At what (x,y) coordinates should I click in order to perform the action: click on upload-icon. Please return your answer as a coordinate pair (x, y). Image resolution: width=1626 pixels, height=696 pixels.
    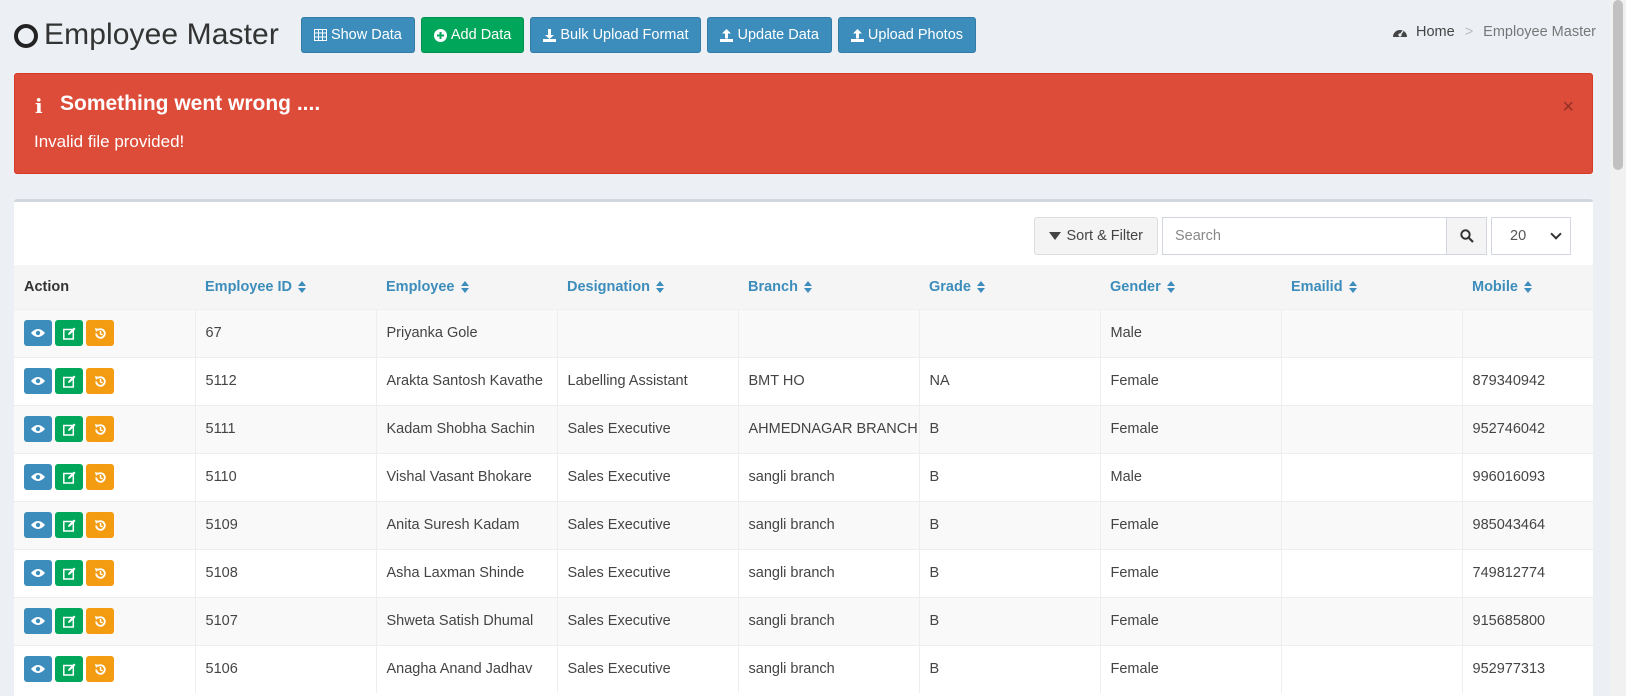
    Looking at the image, I should click on (727, 35).